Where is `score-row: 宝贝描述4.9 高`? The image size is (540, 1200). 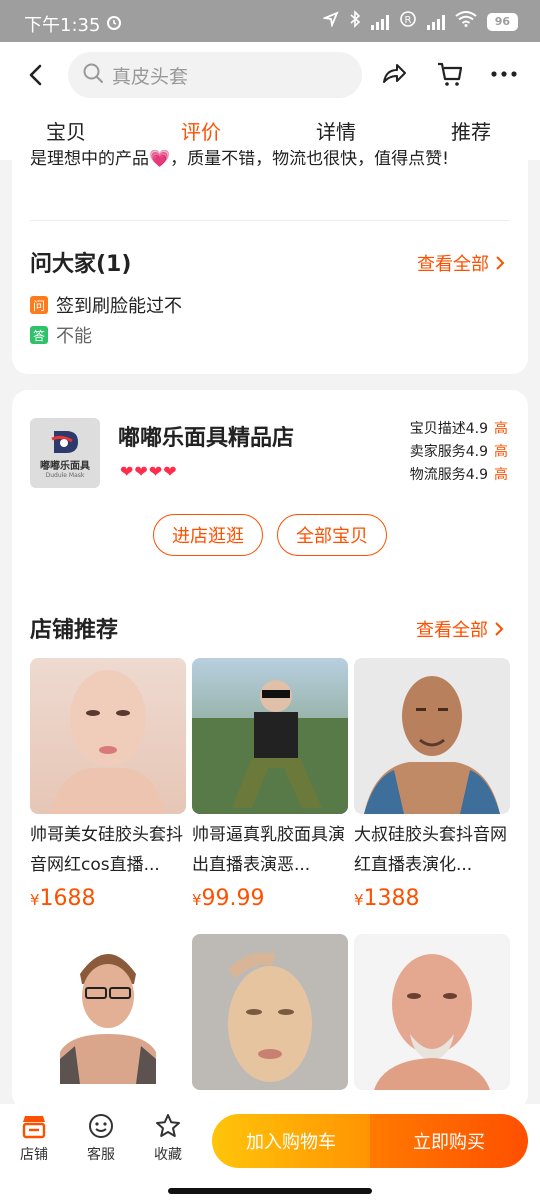
score-row: 宝贝描述4.9 高 is located at coordinates (458, 429).